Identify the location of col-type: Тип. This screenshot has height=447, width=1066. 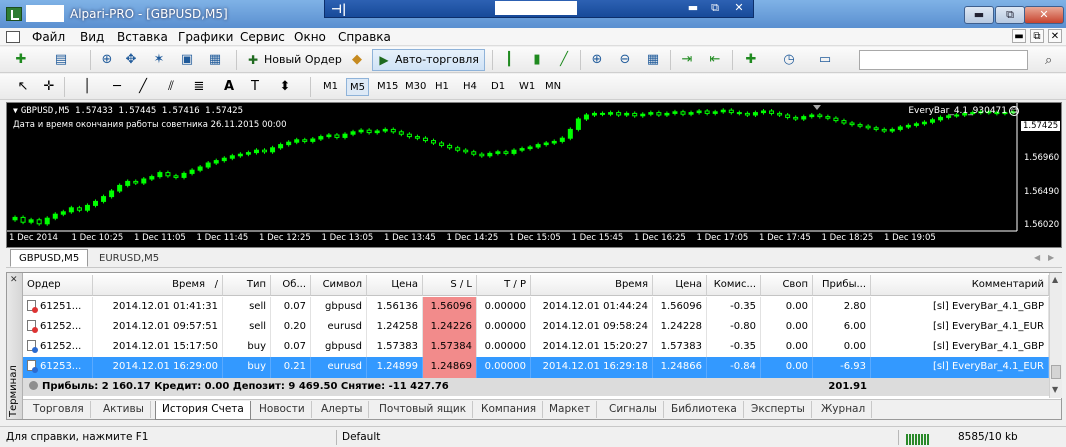
(247, 285).